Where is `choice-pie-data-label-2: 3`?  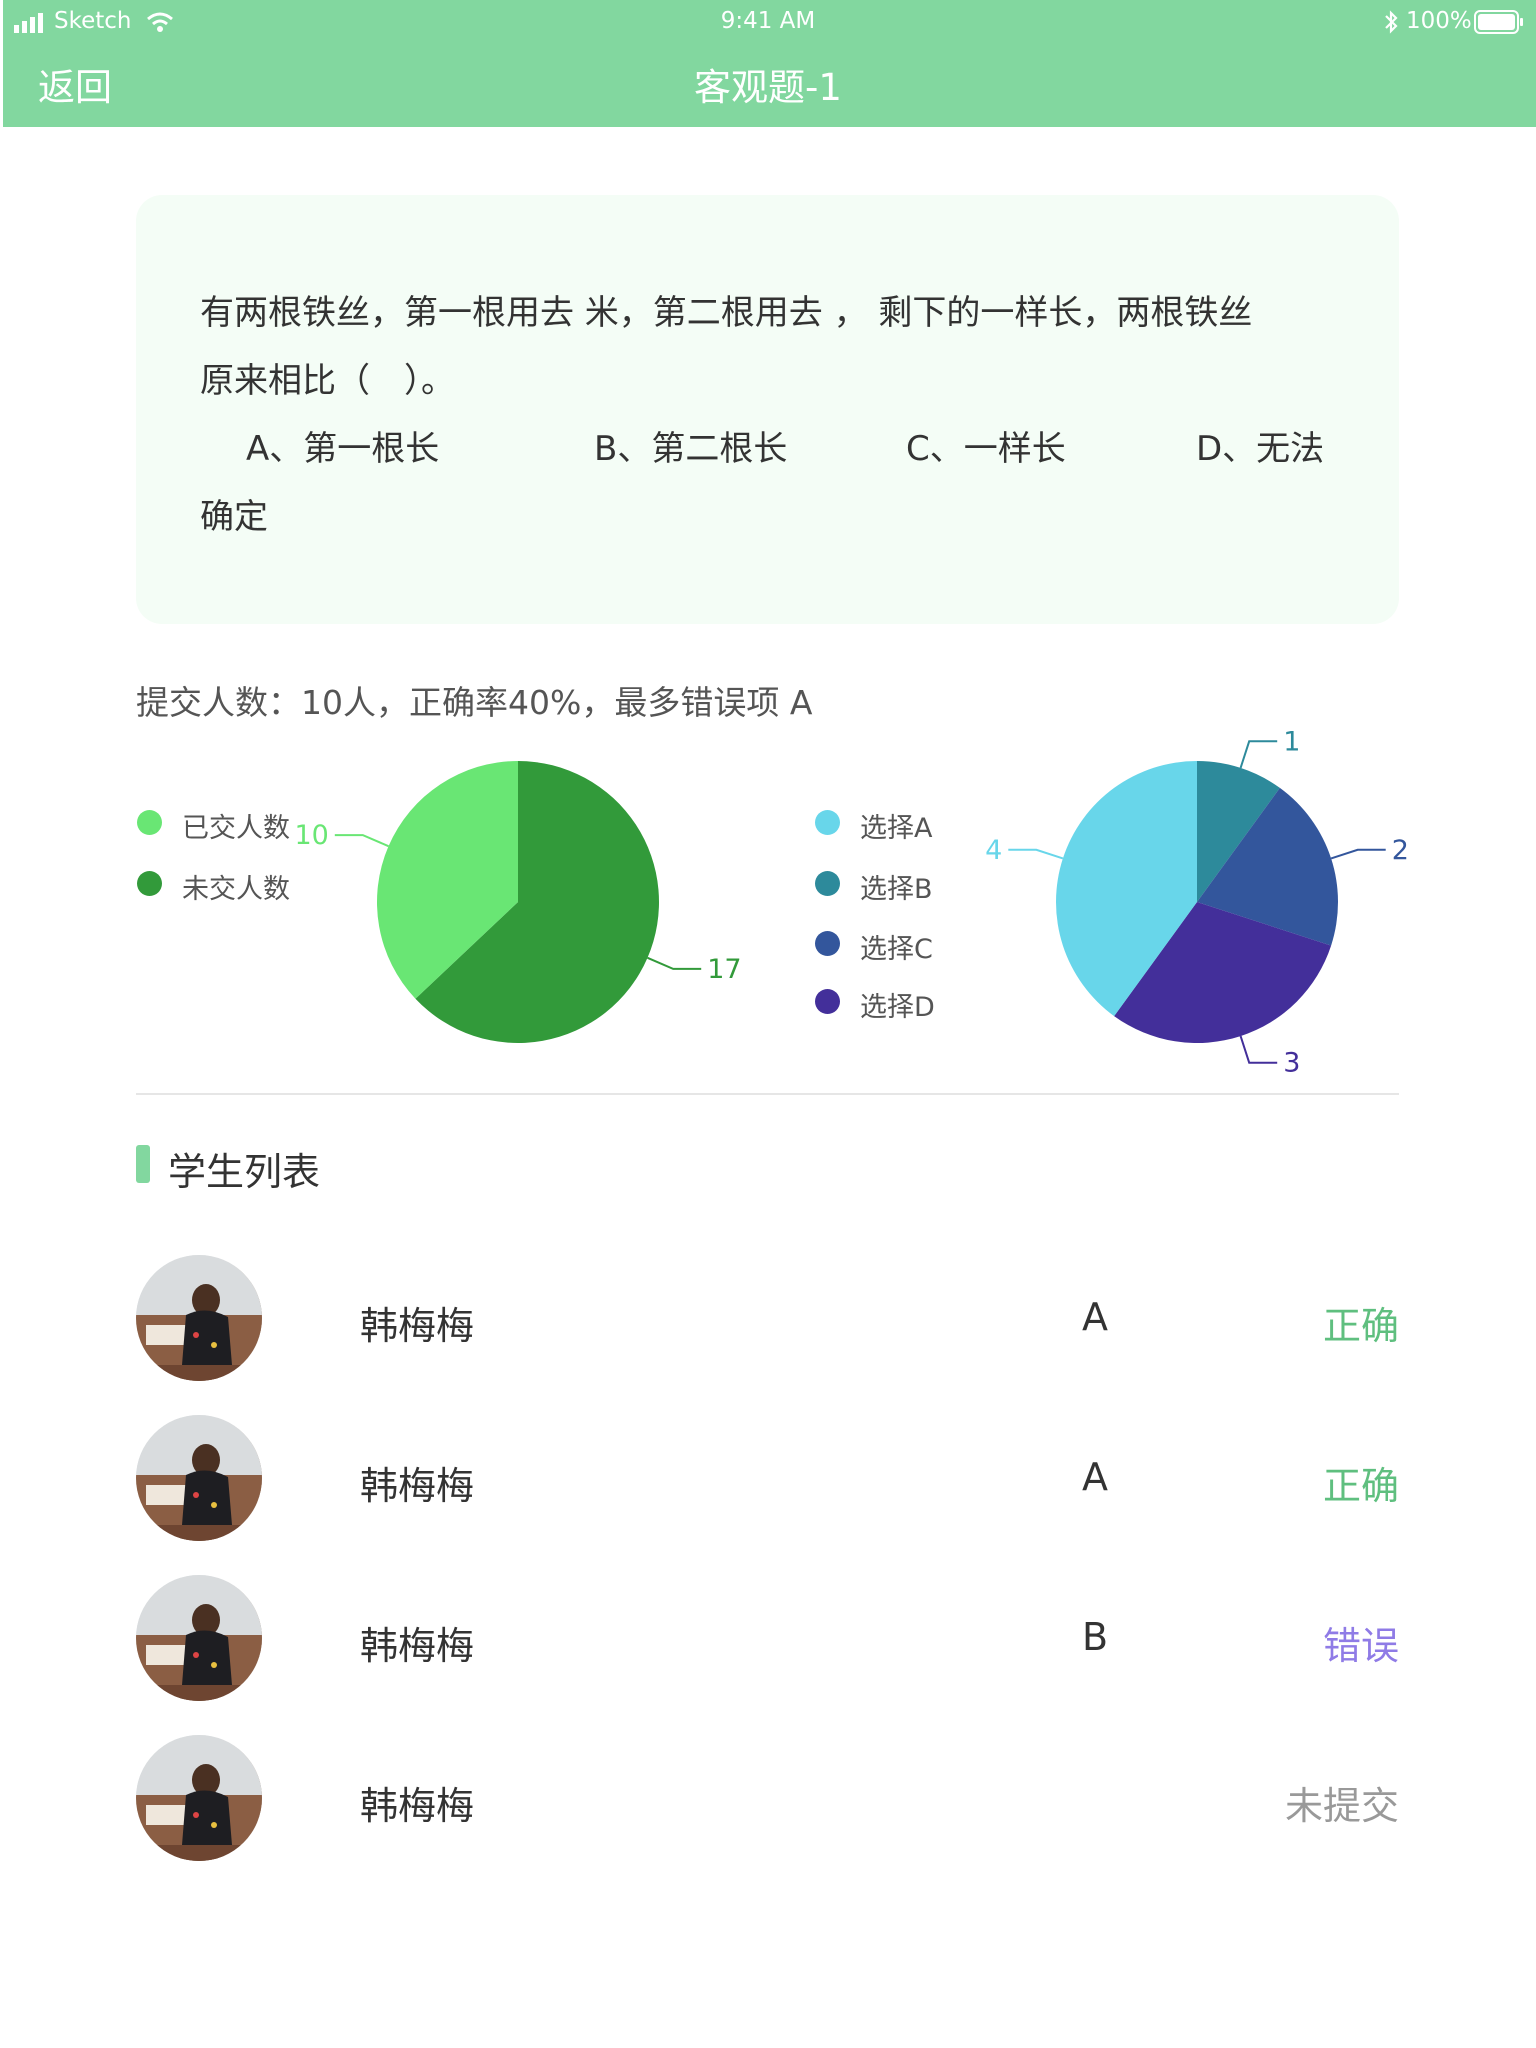 choice-pie-data-label-2: 3 is located at coordinates (1291, 1063).